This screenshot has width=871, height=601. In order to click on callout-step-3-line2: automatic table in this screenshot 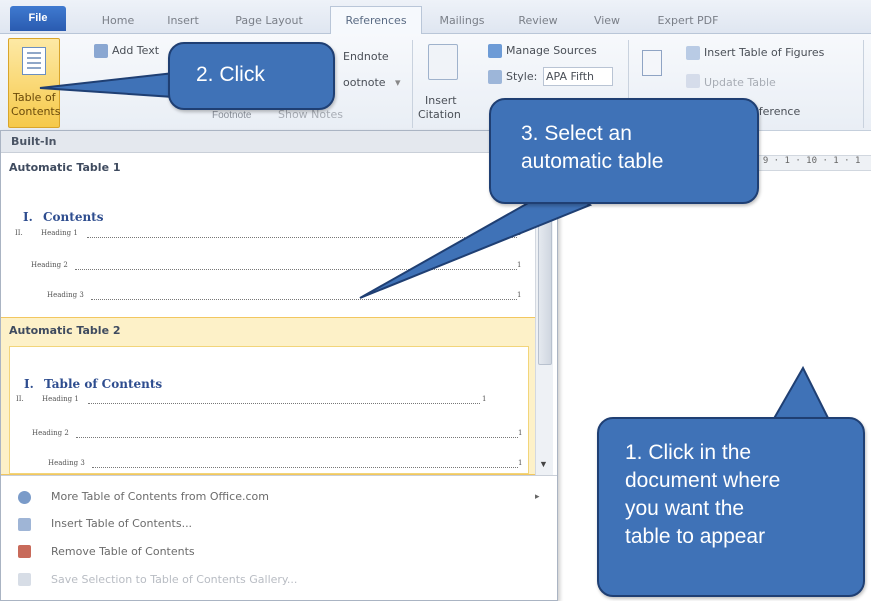, I will do `click(592, 161)`.